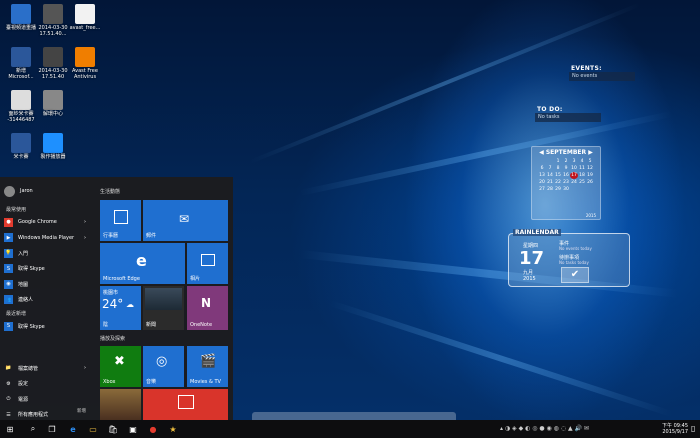 This screenshot has width=700, height=438. Describe the element at coordinates (558, 189) in the screenshot. I see `calendar-day: 29` at that location.